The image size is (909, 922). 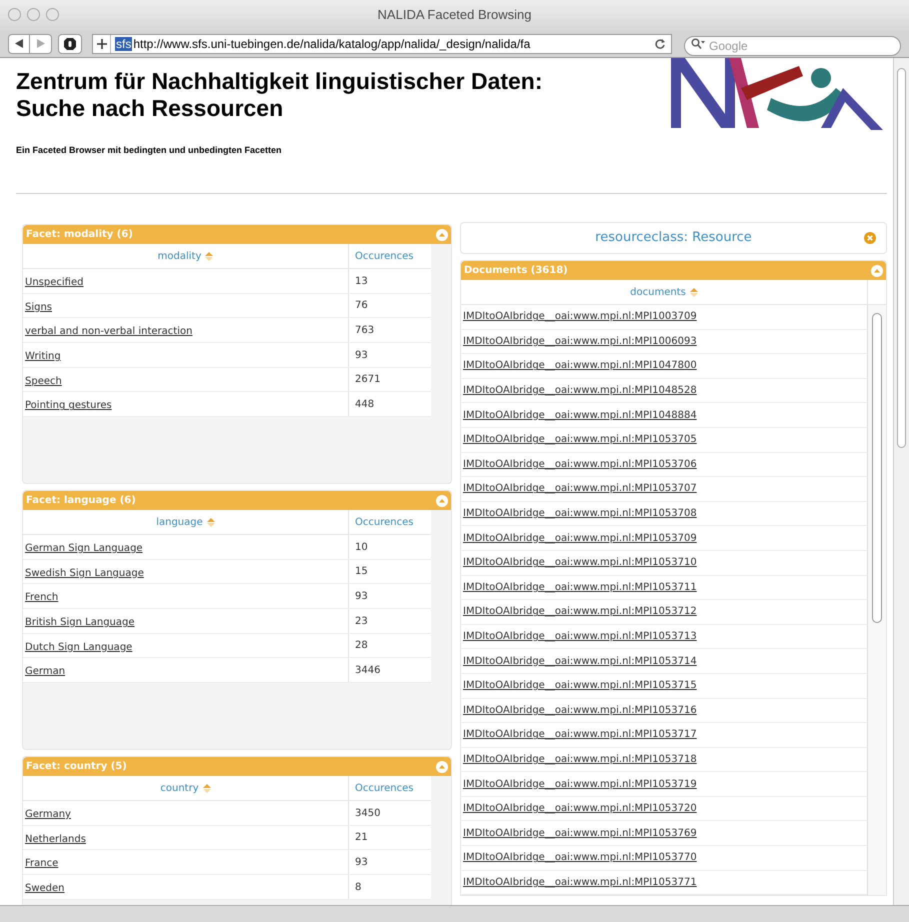 I want to click on window-title: NALIDA Faceted Browsing, so click(x=455, y=15).